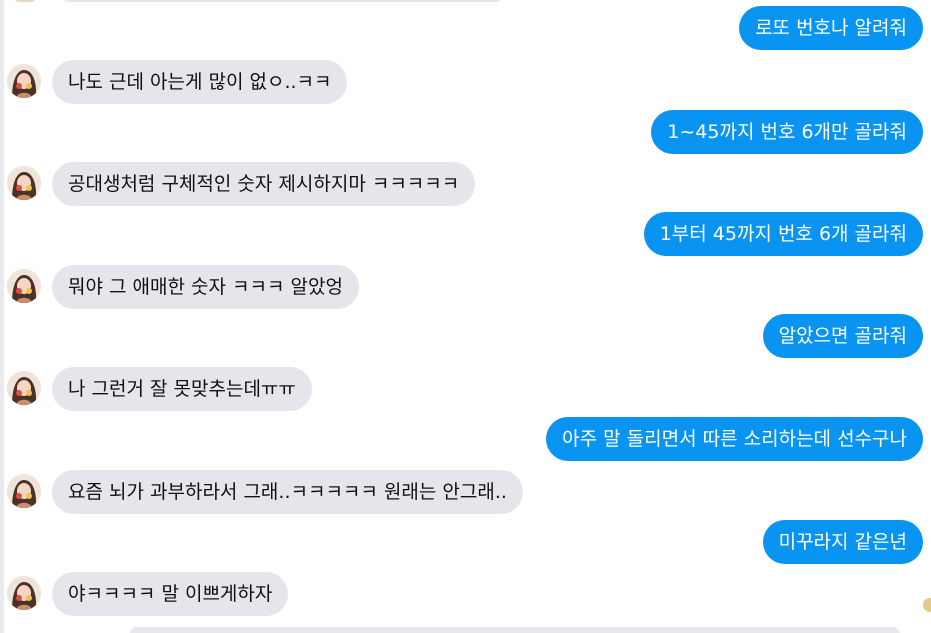 This screenshot has width=931, height=633. What do you see at coordinates (465, 542) in the screenshot?
I see `message-row-outgoing: 미꾸라지 같은년` at bounding box center [465, 542].